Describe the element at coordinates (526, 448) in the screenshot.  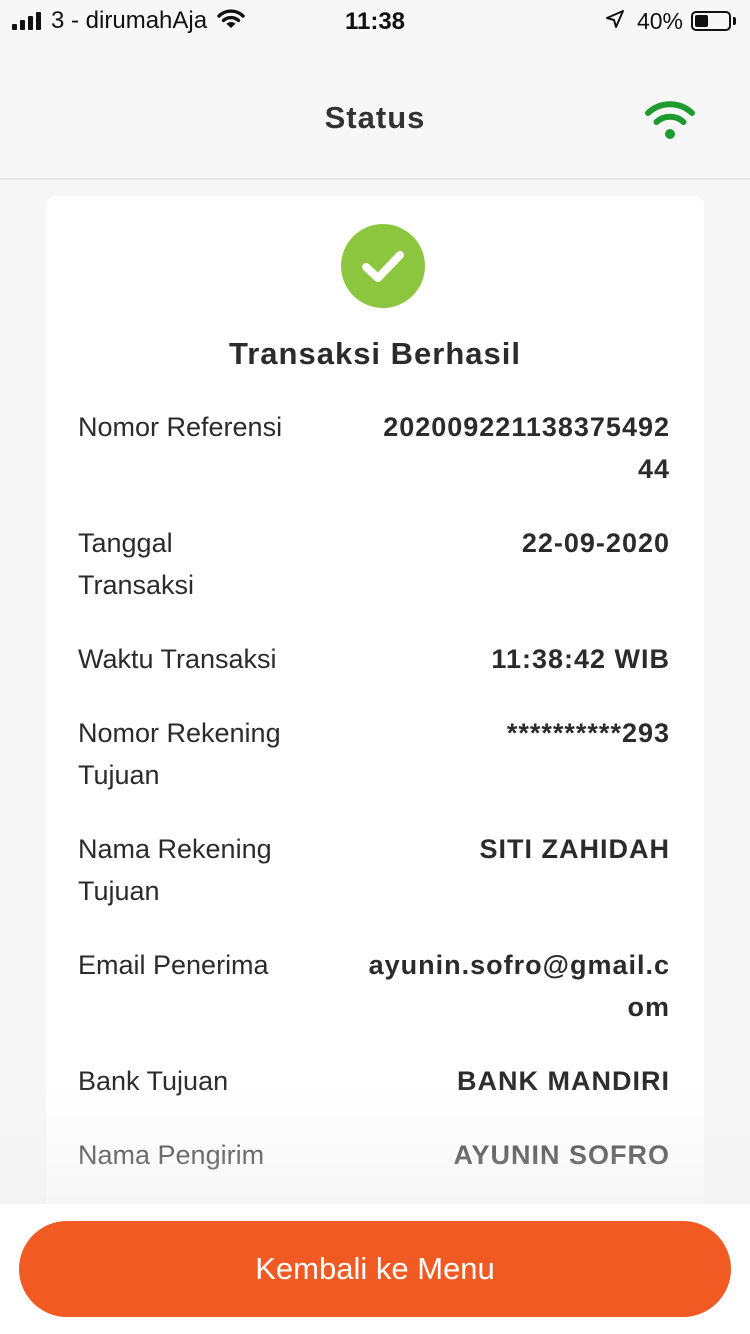
I see `detail-value: 20200922113837549244` at that location.